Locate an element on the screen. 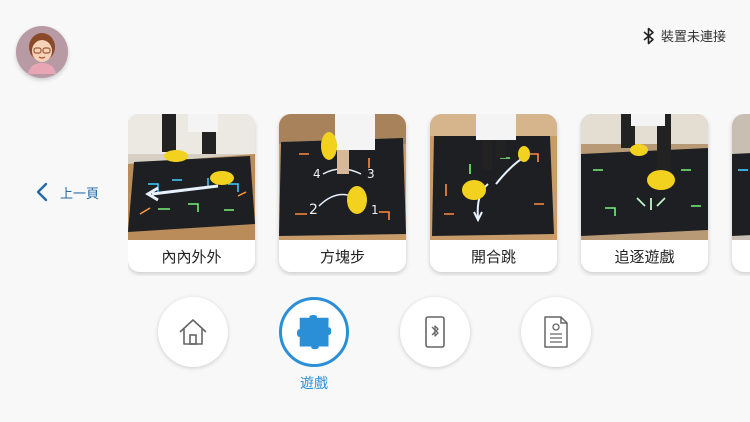  nav-games-label: 遊戲 is located at coordinates (314, 384).